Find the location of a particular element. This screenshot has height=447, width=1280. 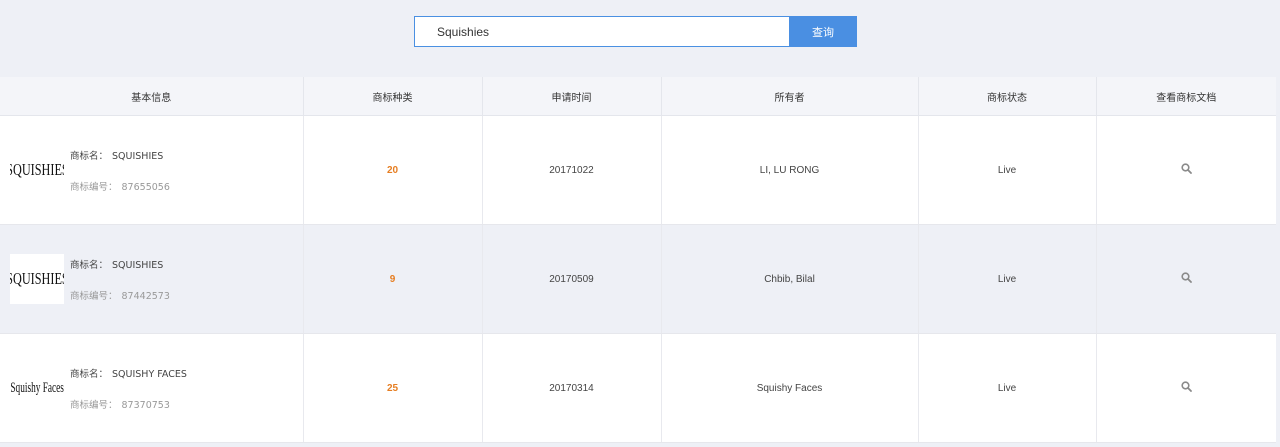

owner-cell: LI, LU RONG is located at coordinates (790, 170).